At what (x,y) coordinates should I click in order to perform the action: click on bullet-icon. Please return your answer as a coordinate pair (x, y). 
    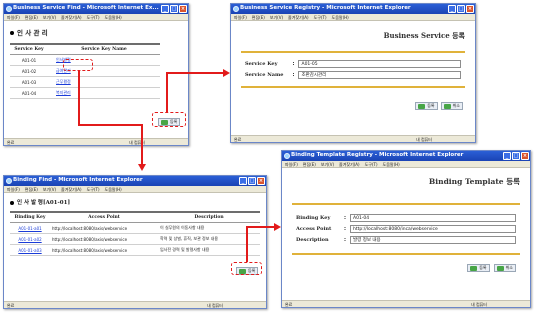
    Looking at the image, I should click on (12, 202).